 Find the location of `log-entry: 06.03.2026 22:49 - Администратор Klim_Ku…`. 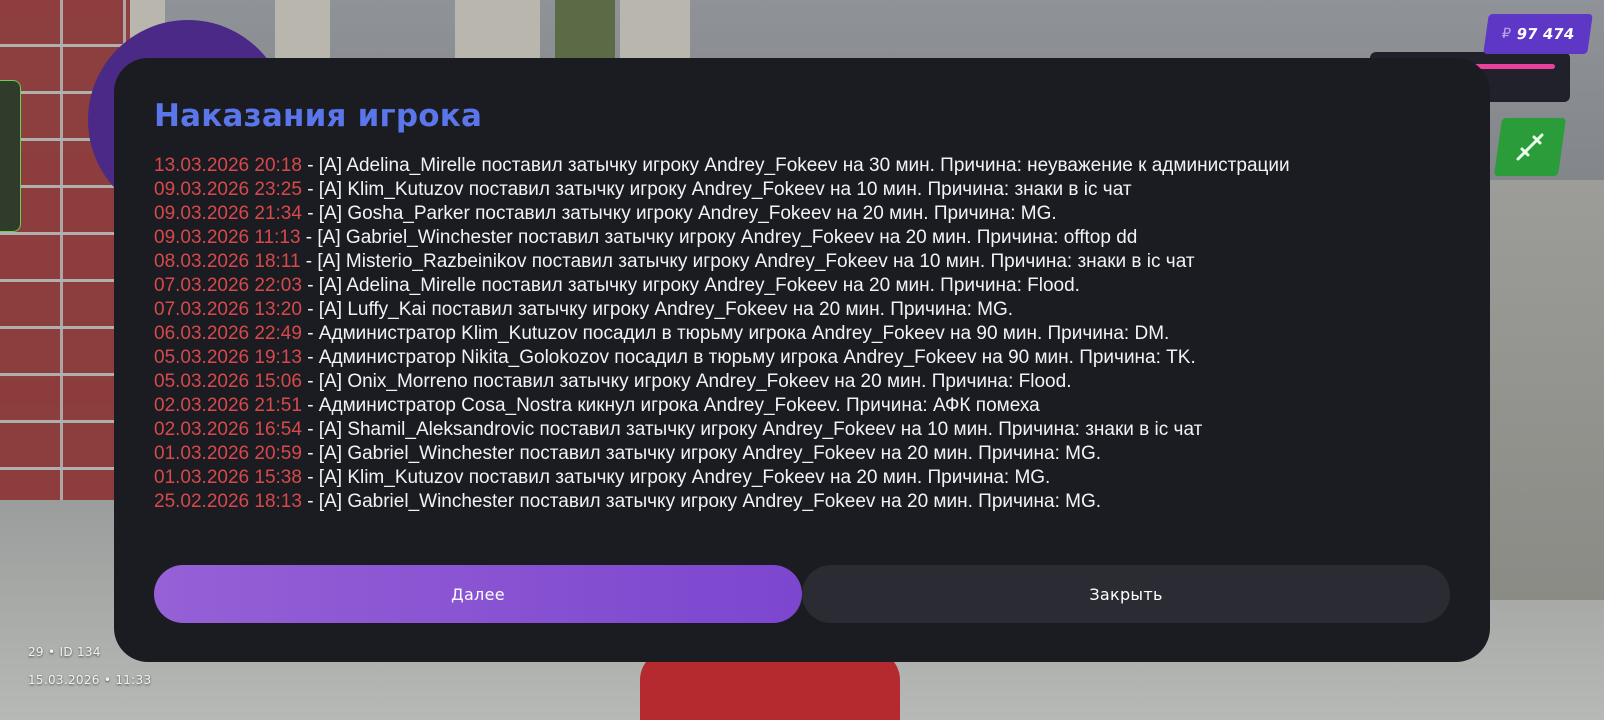

log-entry: 06.03.2026 22:49 - Администратор Klim_Ku… is located at coordinates (802, 334).